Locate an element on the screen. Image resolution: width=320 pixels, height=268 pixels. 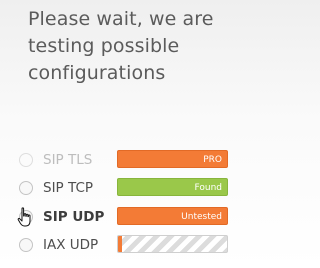
progress-fill-iax-udp is located at coordinates (120, 244).